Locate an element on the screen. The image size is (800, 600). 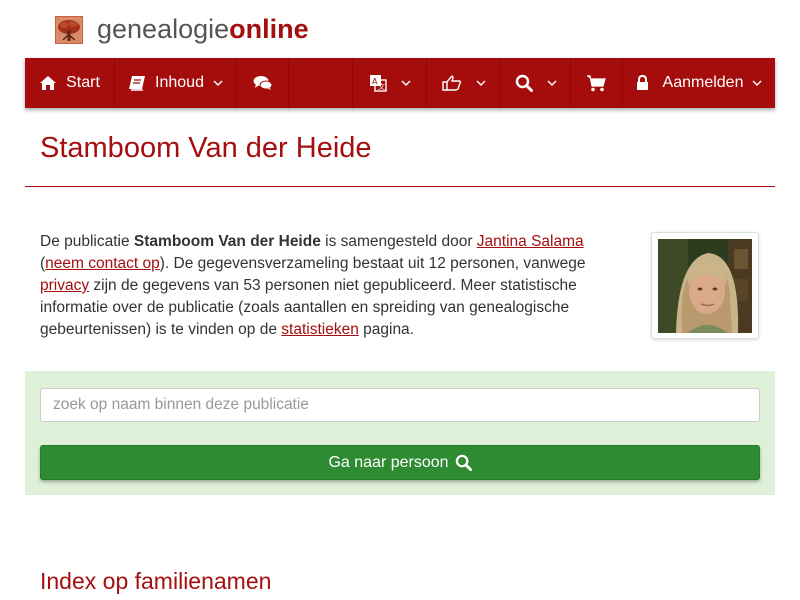
cart-icon is located at coordinates (596, 82).